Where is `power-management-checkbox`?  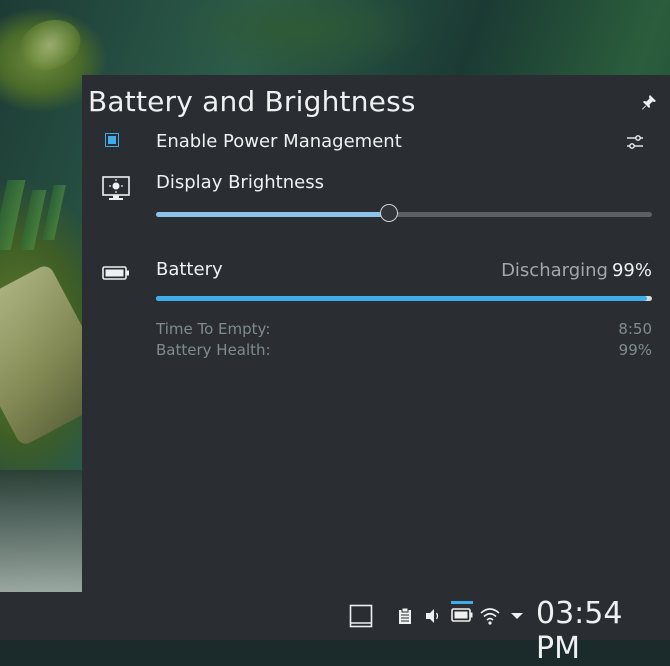
power-management-checkbox is located at coordinates (112, 140).